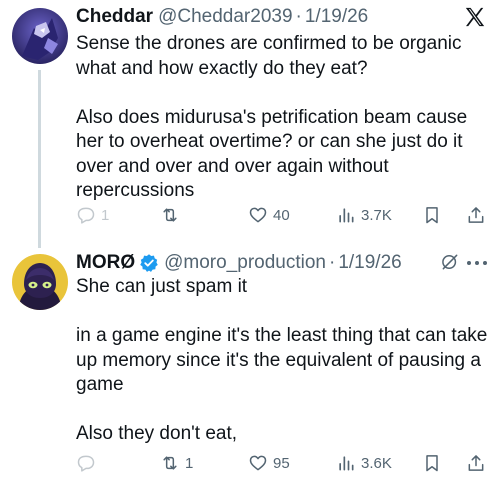 The width and height of the screenshot is (500, 480). Describe the element at coordinates (475, 17) in the screenshot. I see `x-logo-icon` at that location.